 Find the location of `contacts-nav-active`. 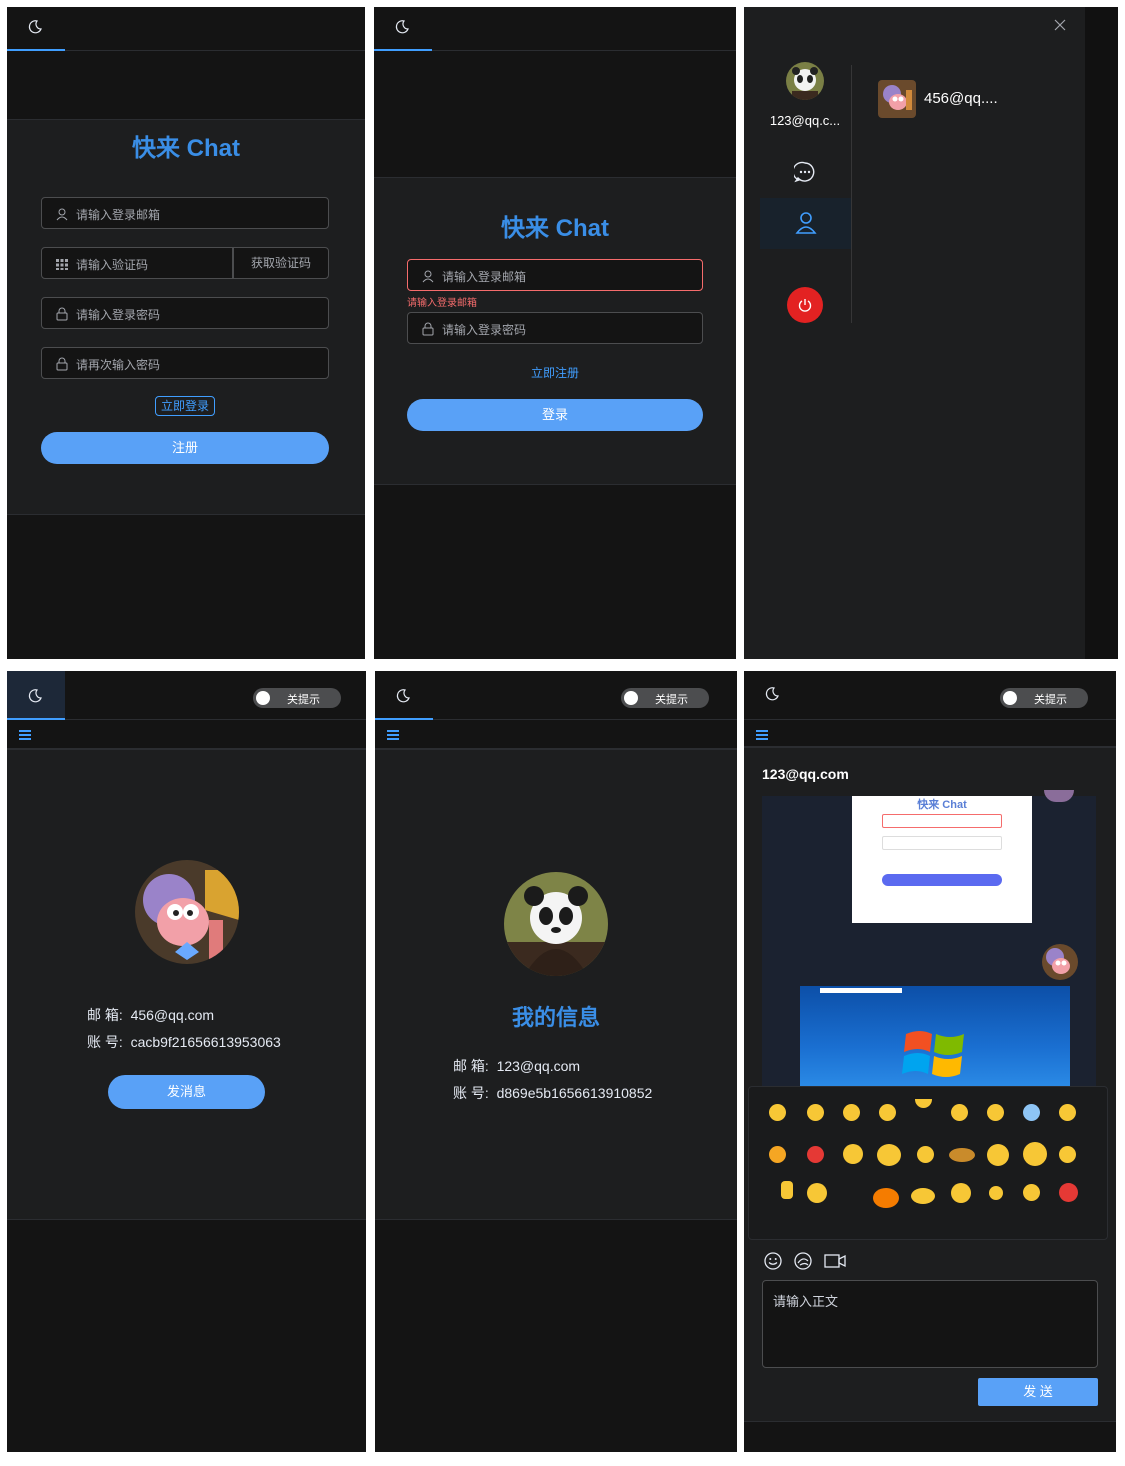

contacts-nav-active is located at coordinates (805, 223).